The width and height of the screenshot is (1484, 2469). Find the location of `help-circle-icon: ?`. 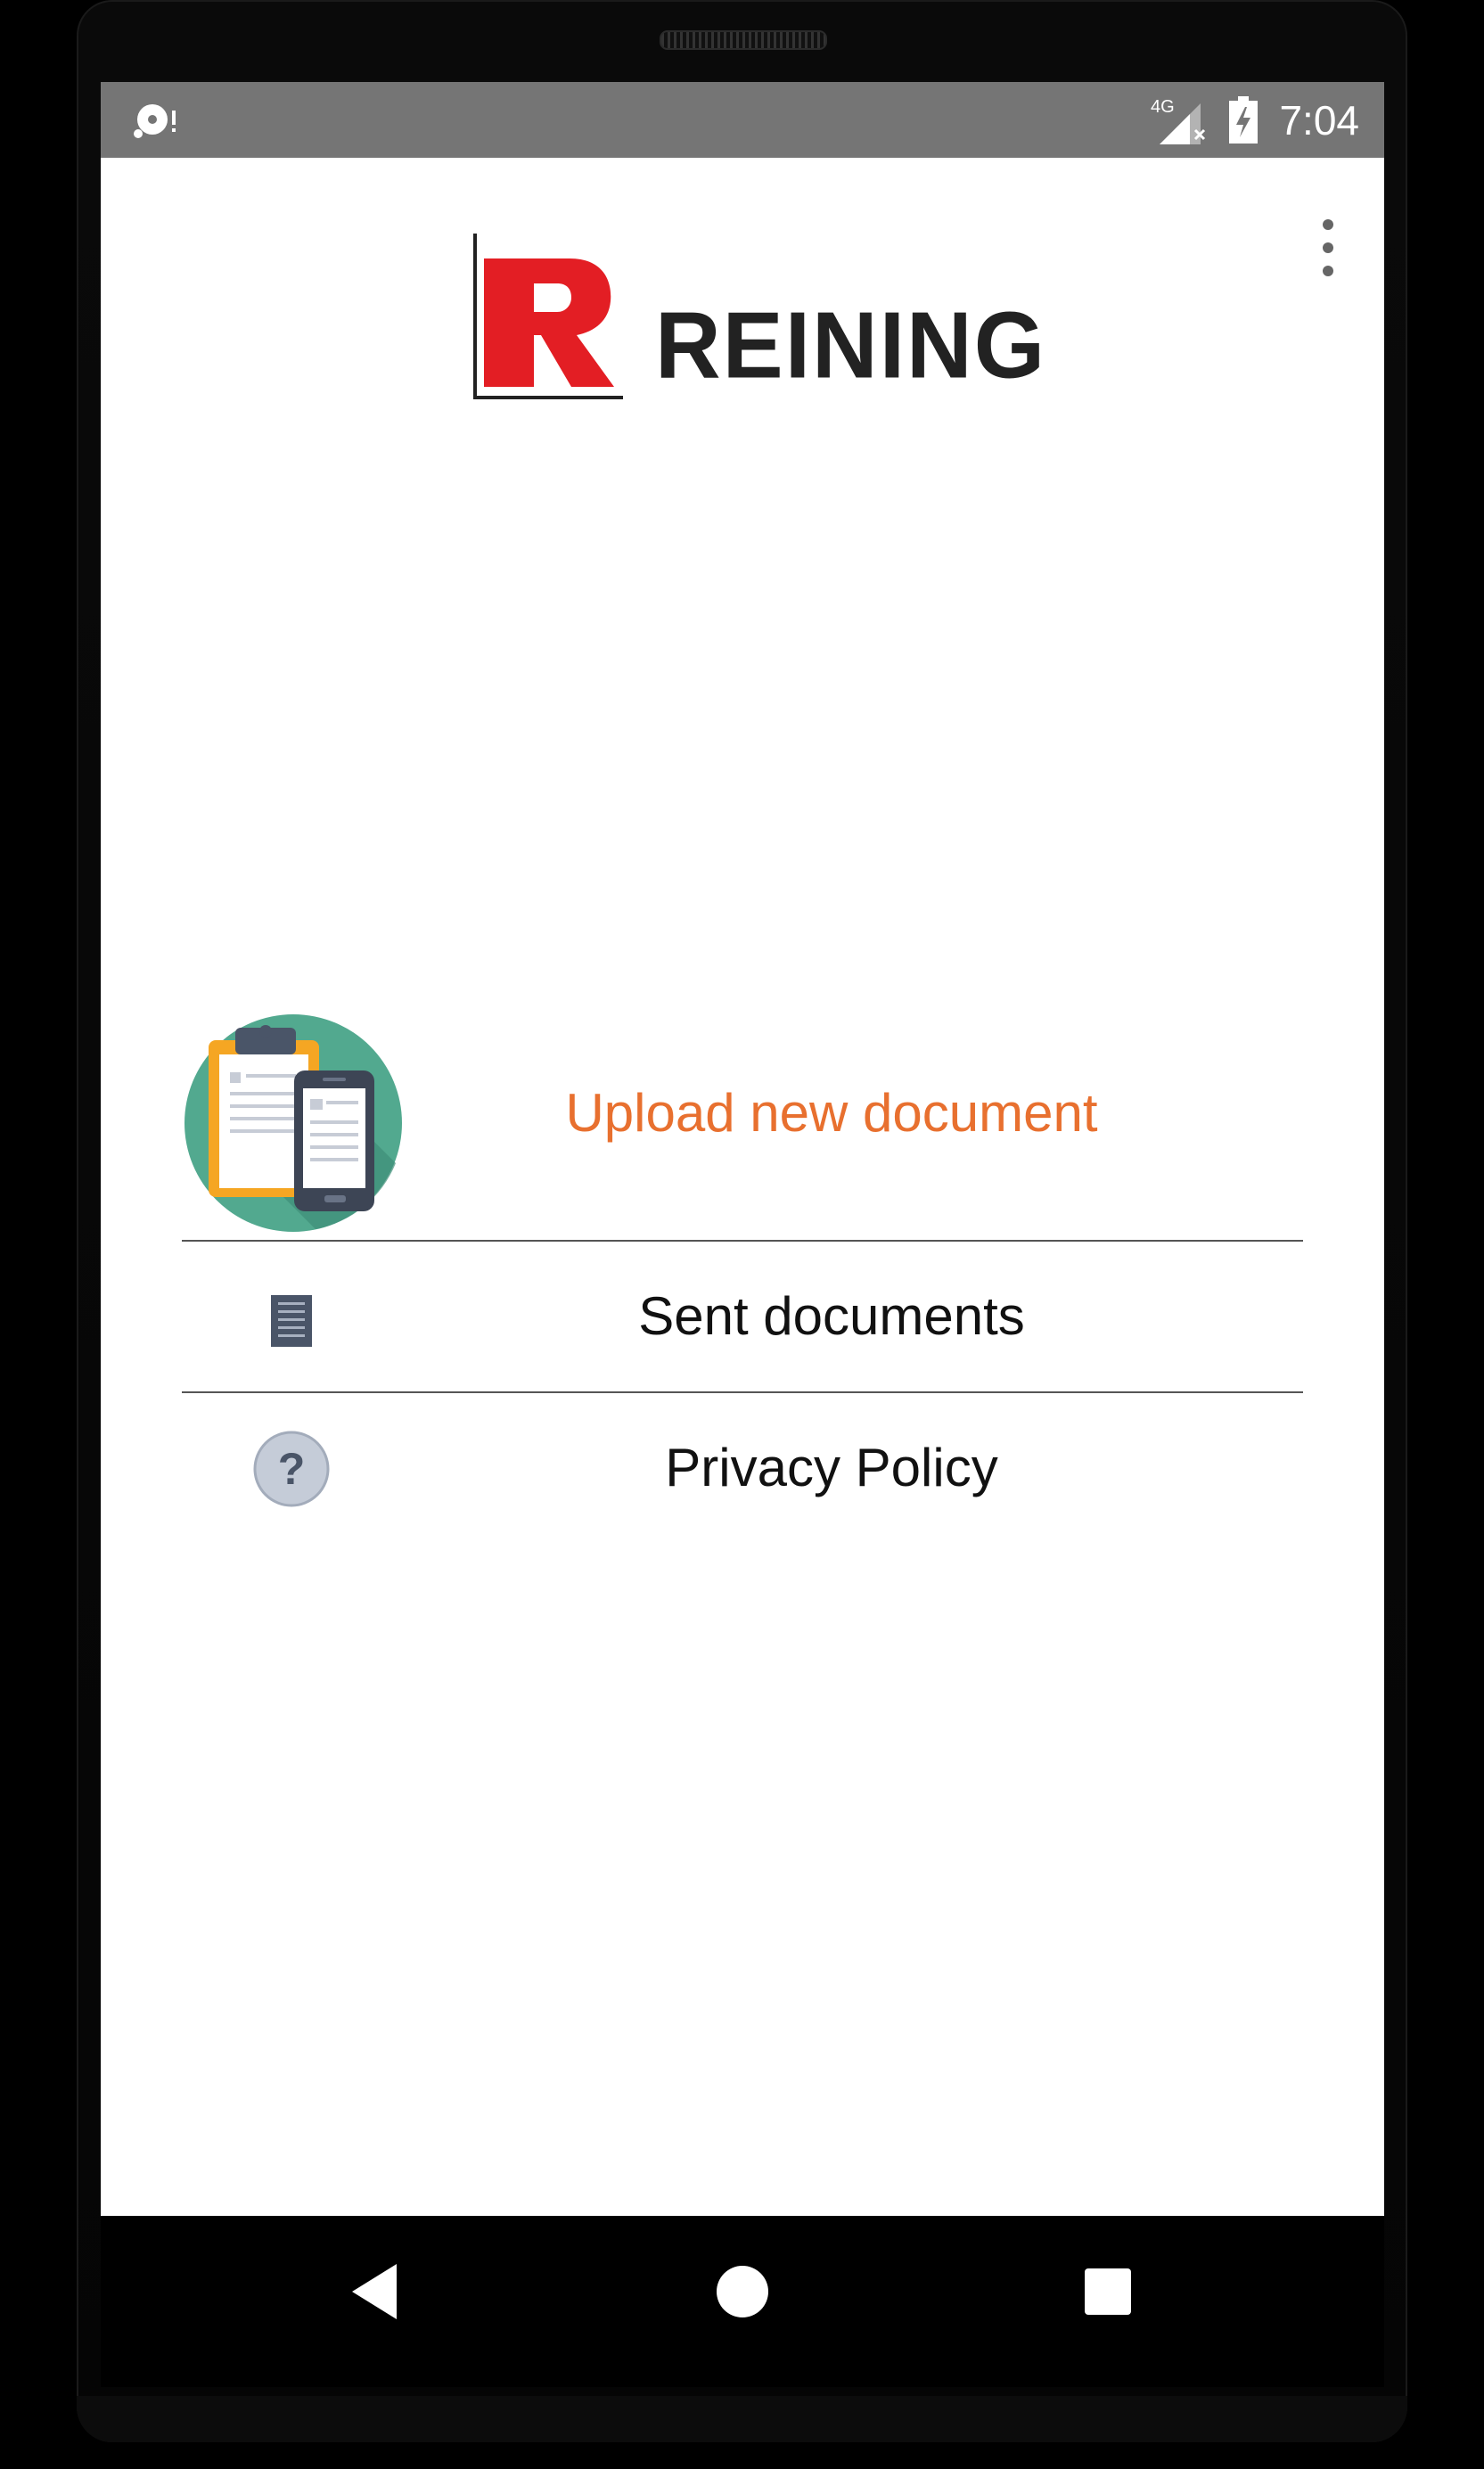

help-circle-icon: ? is located at coordinates (291, 1469).